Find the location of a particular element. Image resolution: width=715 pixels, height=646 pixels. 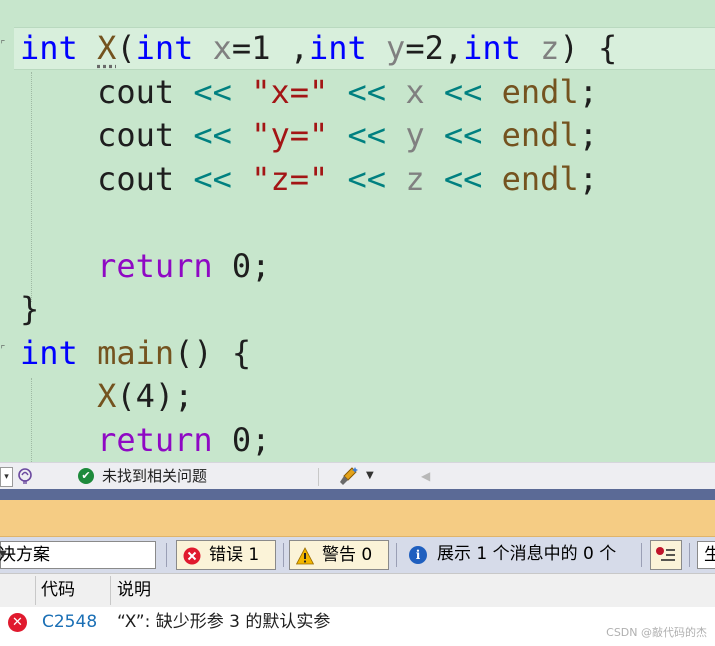

no-issues-check-icon: ✔ is located at coordinates (86, 476).